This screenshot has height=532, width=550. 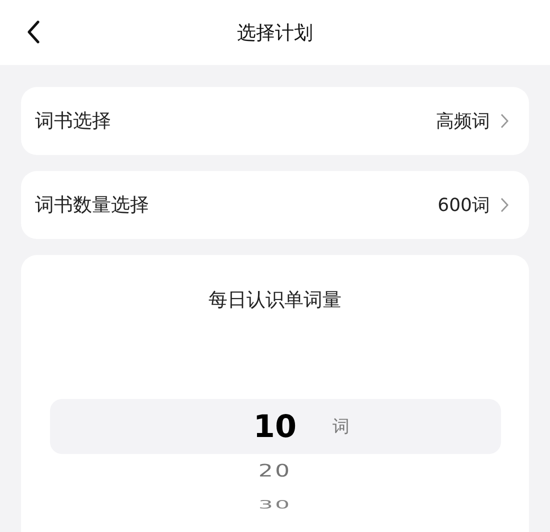 What do you see at coordinates (275, 471) in the screenshot?
I see `picker-option: 20` at bounding box center [275, 471].